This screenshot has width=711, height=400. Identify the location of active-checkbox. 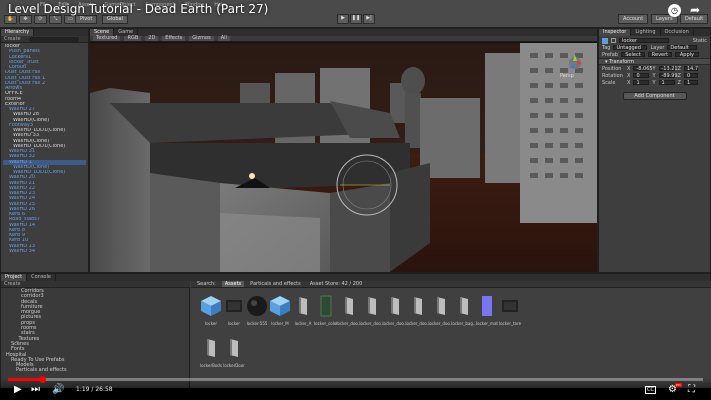
(613, 40).